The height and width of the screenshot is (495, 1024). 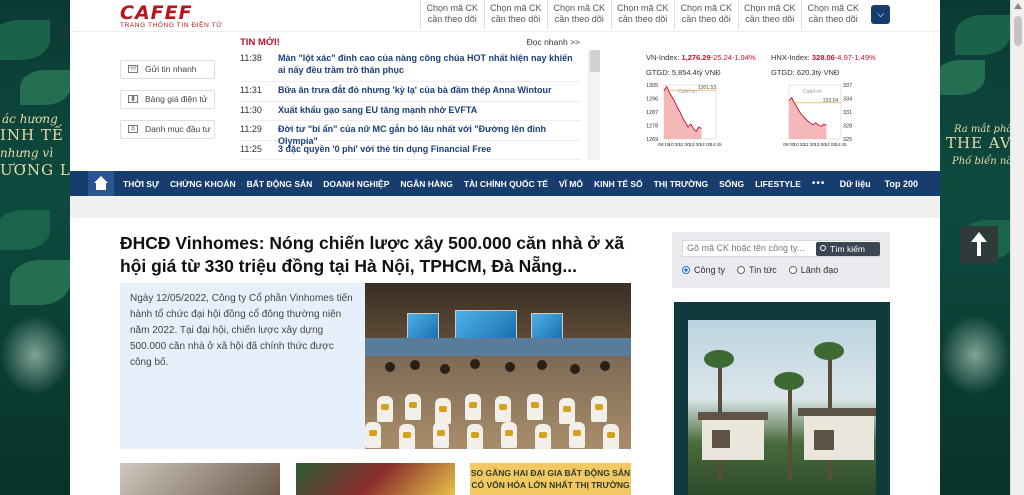 I want to click on search-button-label: Tìm kiếm, so click(x=847, y=249).